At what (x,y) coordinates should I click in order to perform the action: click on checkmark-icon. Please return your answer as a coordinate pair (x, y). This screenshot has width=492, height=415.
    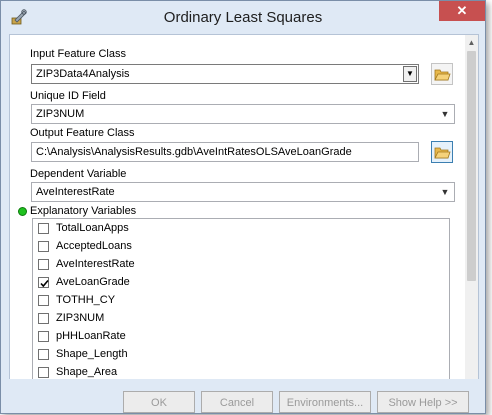
    Looking at the image, I should click on (44, 283).